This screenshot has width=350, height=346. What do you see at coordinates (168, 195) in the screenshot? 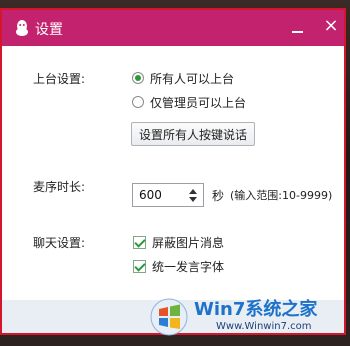
I see `mic-duration-stepper: 600` at bounding box center [168, 195].